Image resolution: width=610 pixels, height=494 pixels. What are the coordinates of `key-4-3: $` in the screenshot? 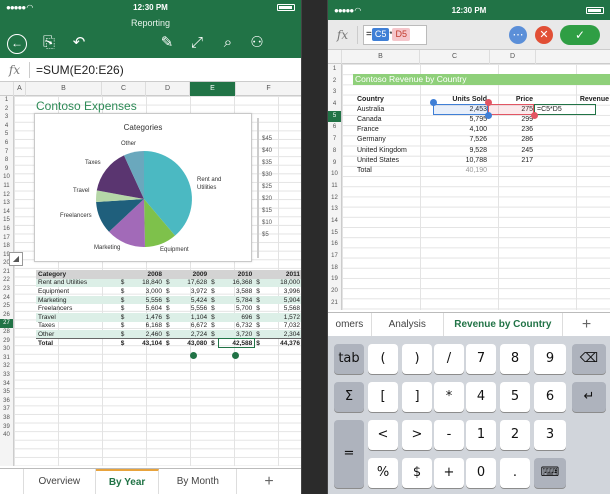 It's located at (417, 473).